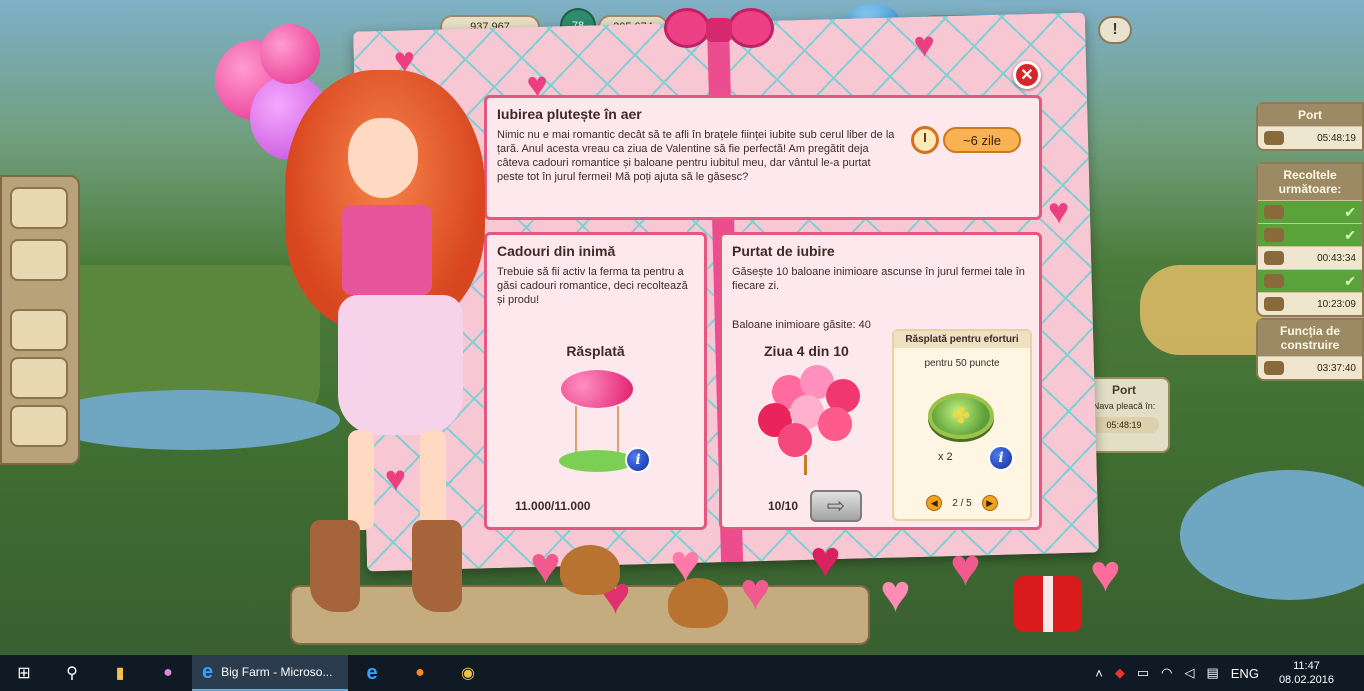 The height and width of the screenshot is (691, 1364). Describe the element at coordinates (807, 420) in the screenshot. I see `heart-balloons-icon` at that location.